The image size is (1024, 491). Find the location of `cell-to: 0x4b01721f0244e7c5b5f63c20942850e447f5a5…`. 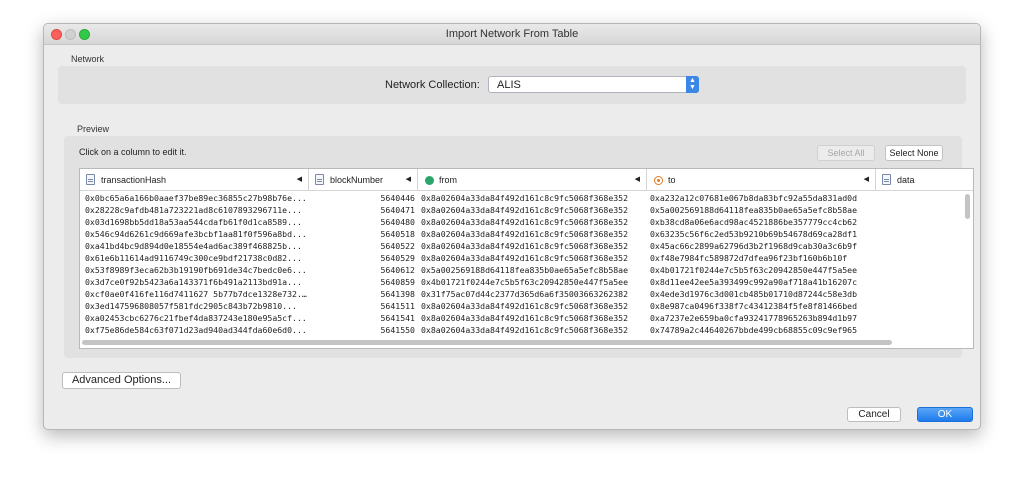

cell-to: 0x4b01721f0244e7c5b5f63c20942850e447f5a5… is located at coordinates (754, 270).